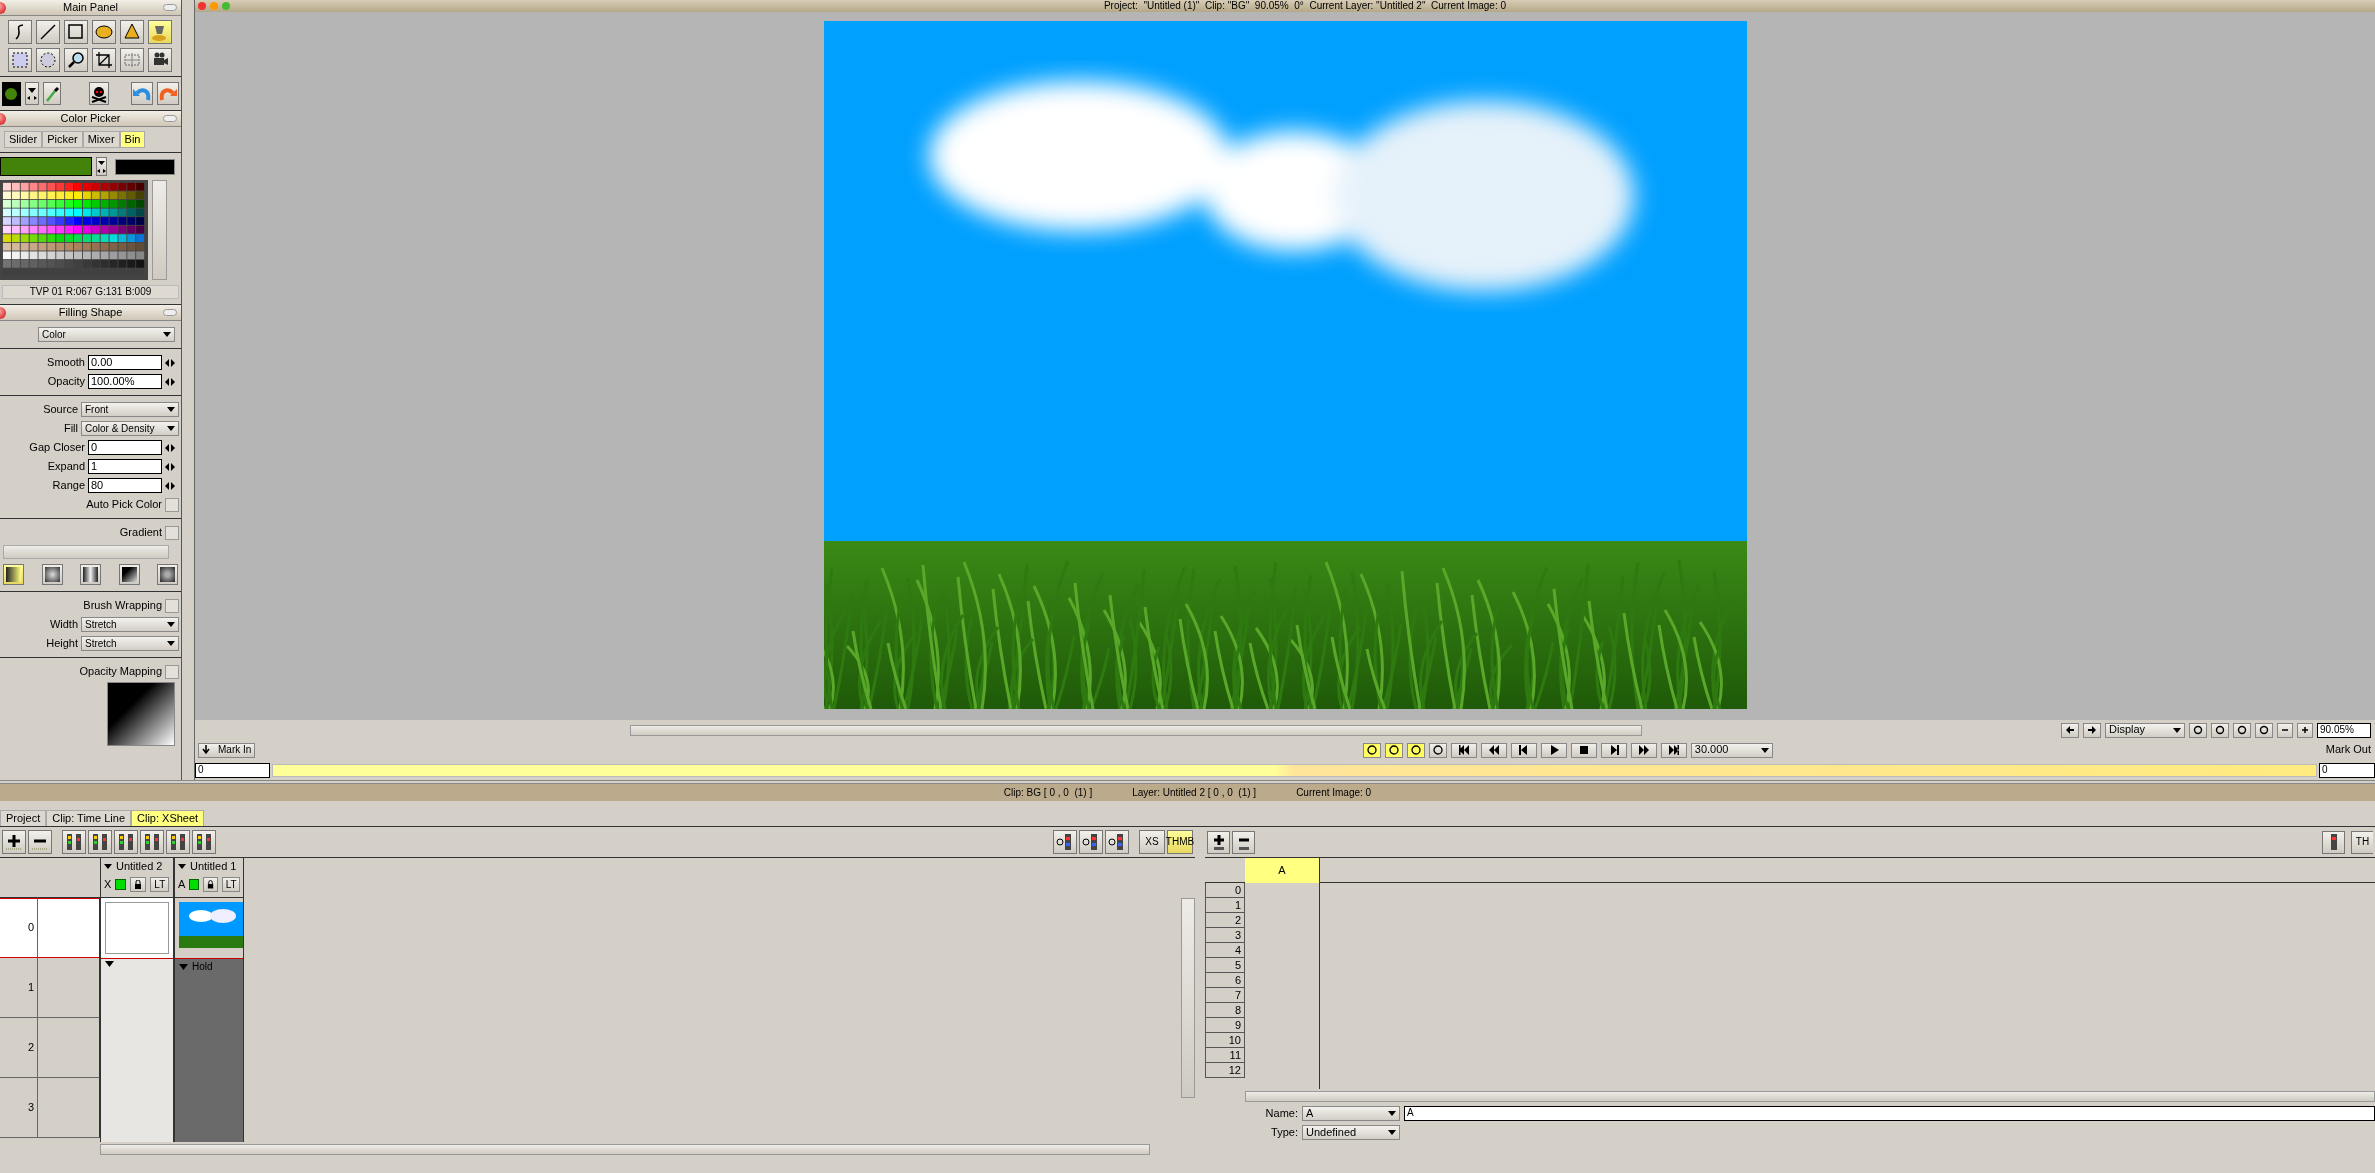 This screenshot has height=1173, width=2375. What do you see at coordinates (204, 842) in the screenshot?
I see `swap-frames-button` at bounding box center [204, 842].